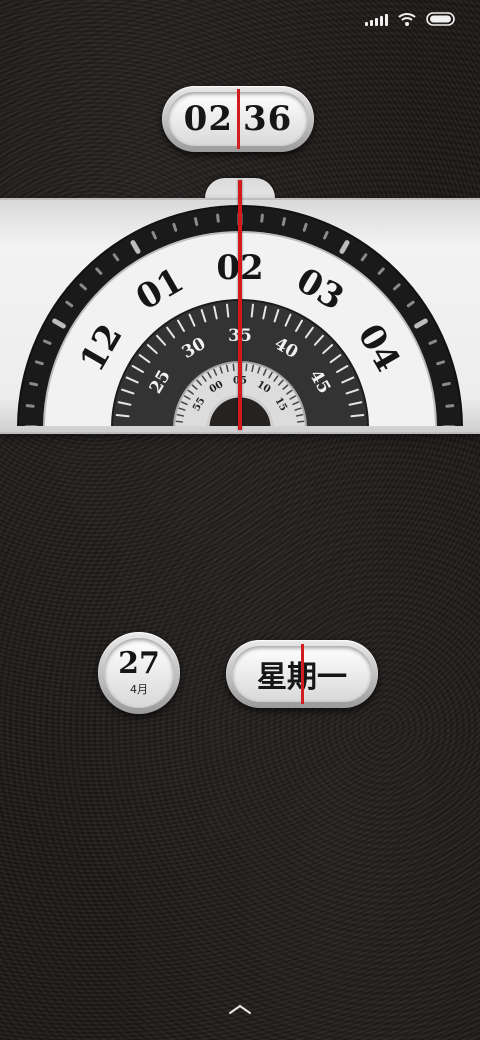  I want to click on wifi-icon, so click(407, 19).